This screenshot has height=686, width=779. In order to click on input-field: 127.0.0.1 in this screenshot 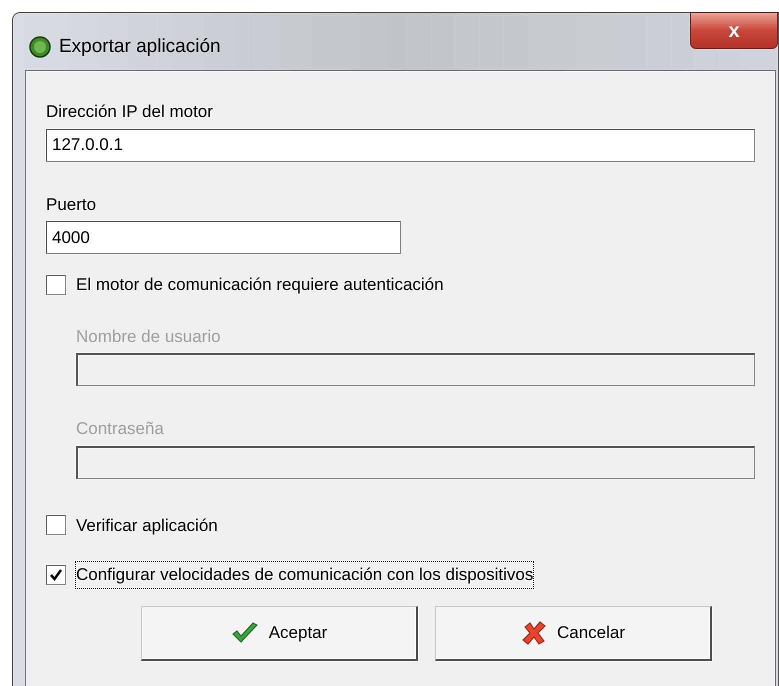, I will do `click(400, 145)`.